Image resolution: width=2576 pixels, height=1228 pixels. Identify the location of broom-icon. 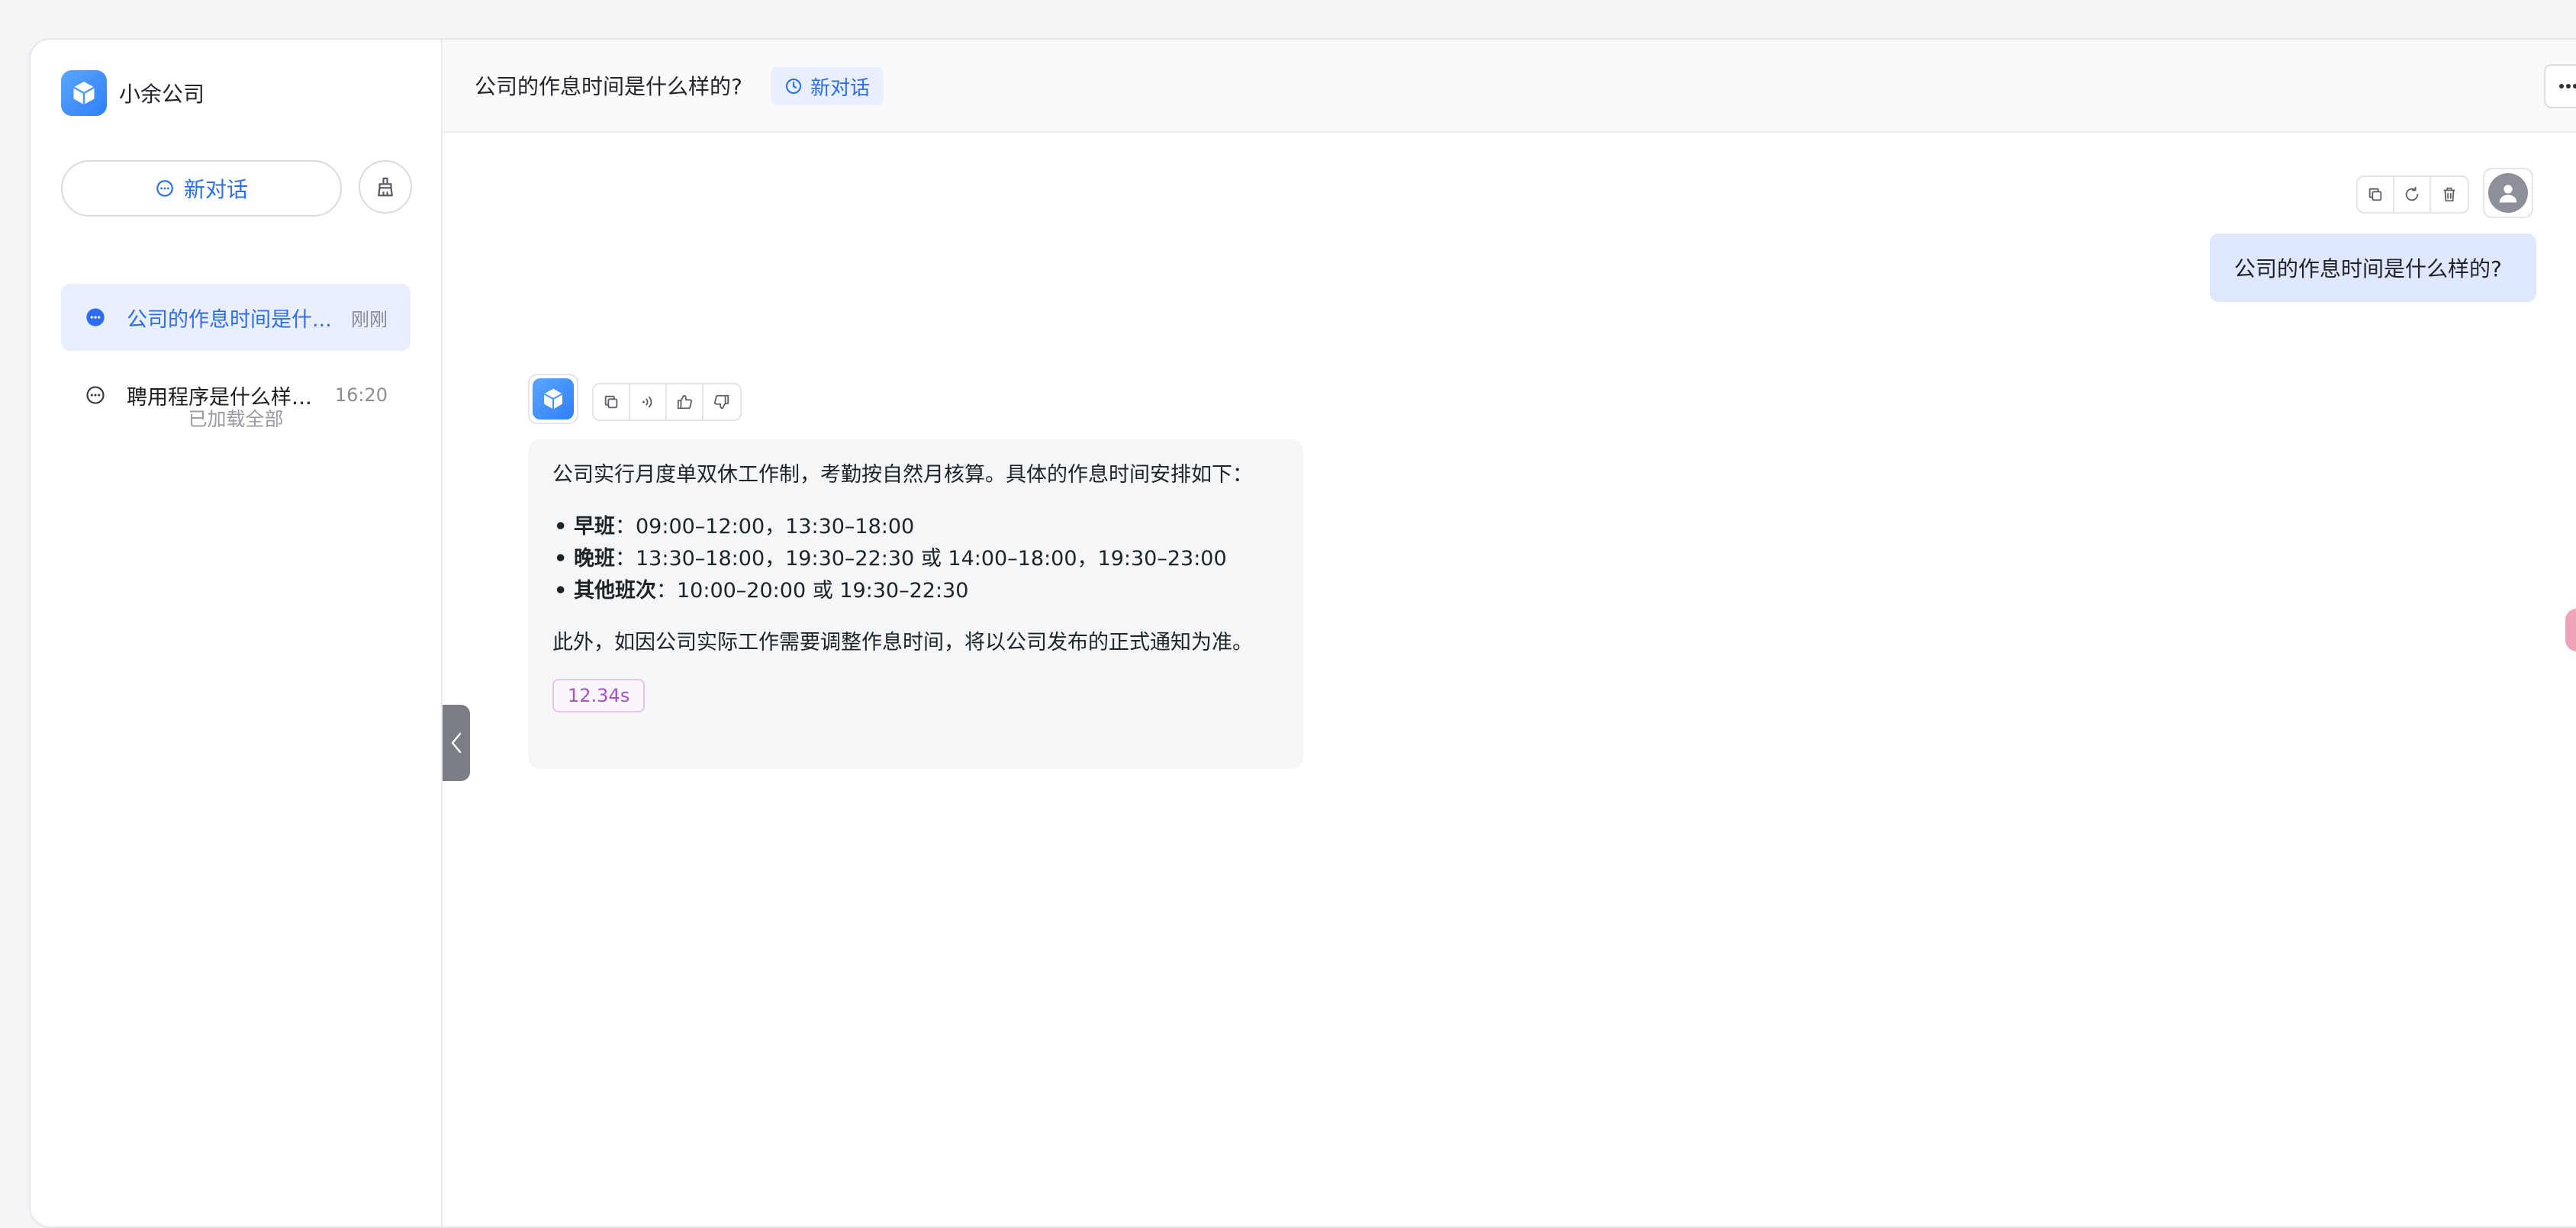
(385, 187).